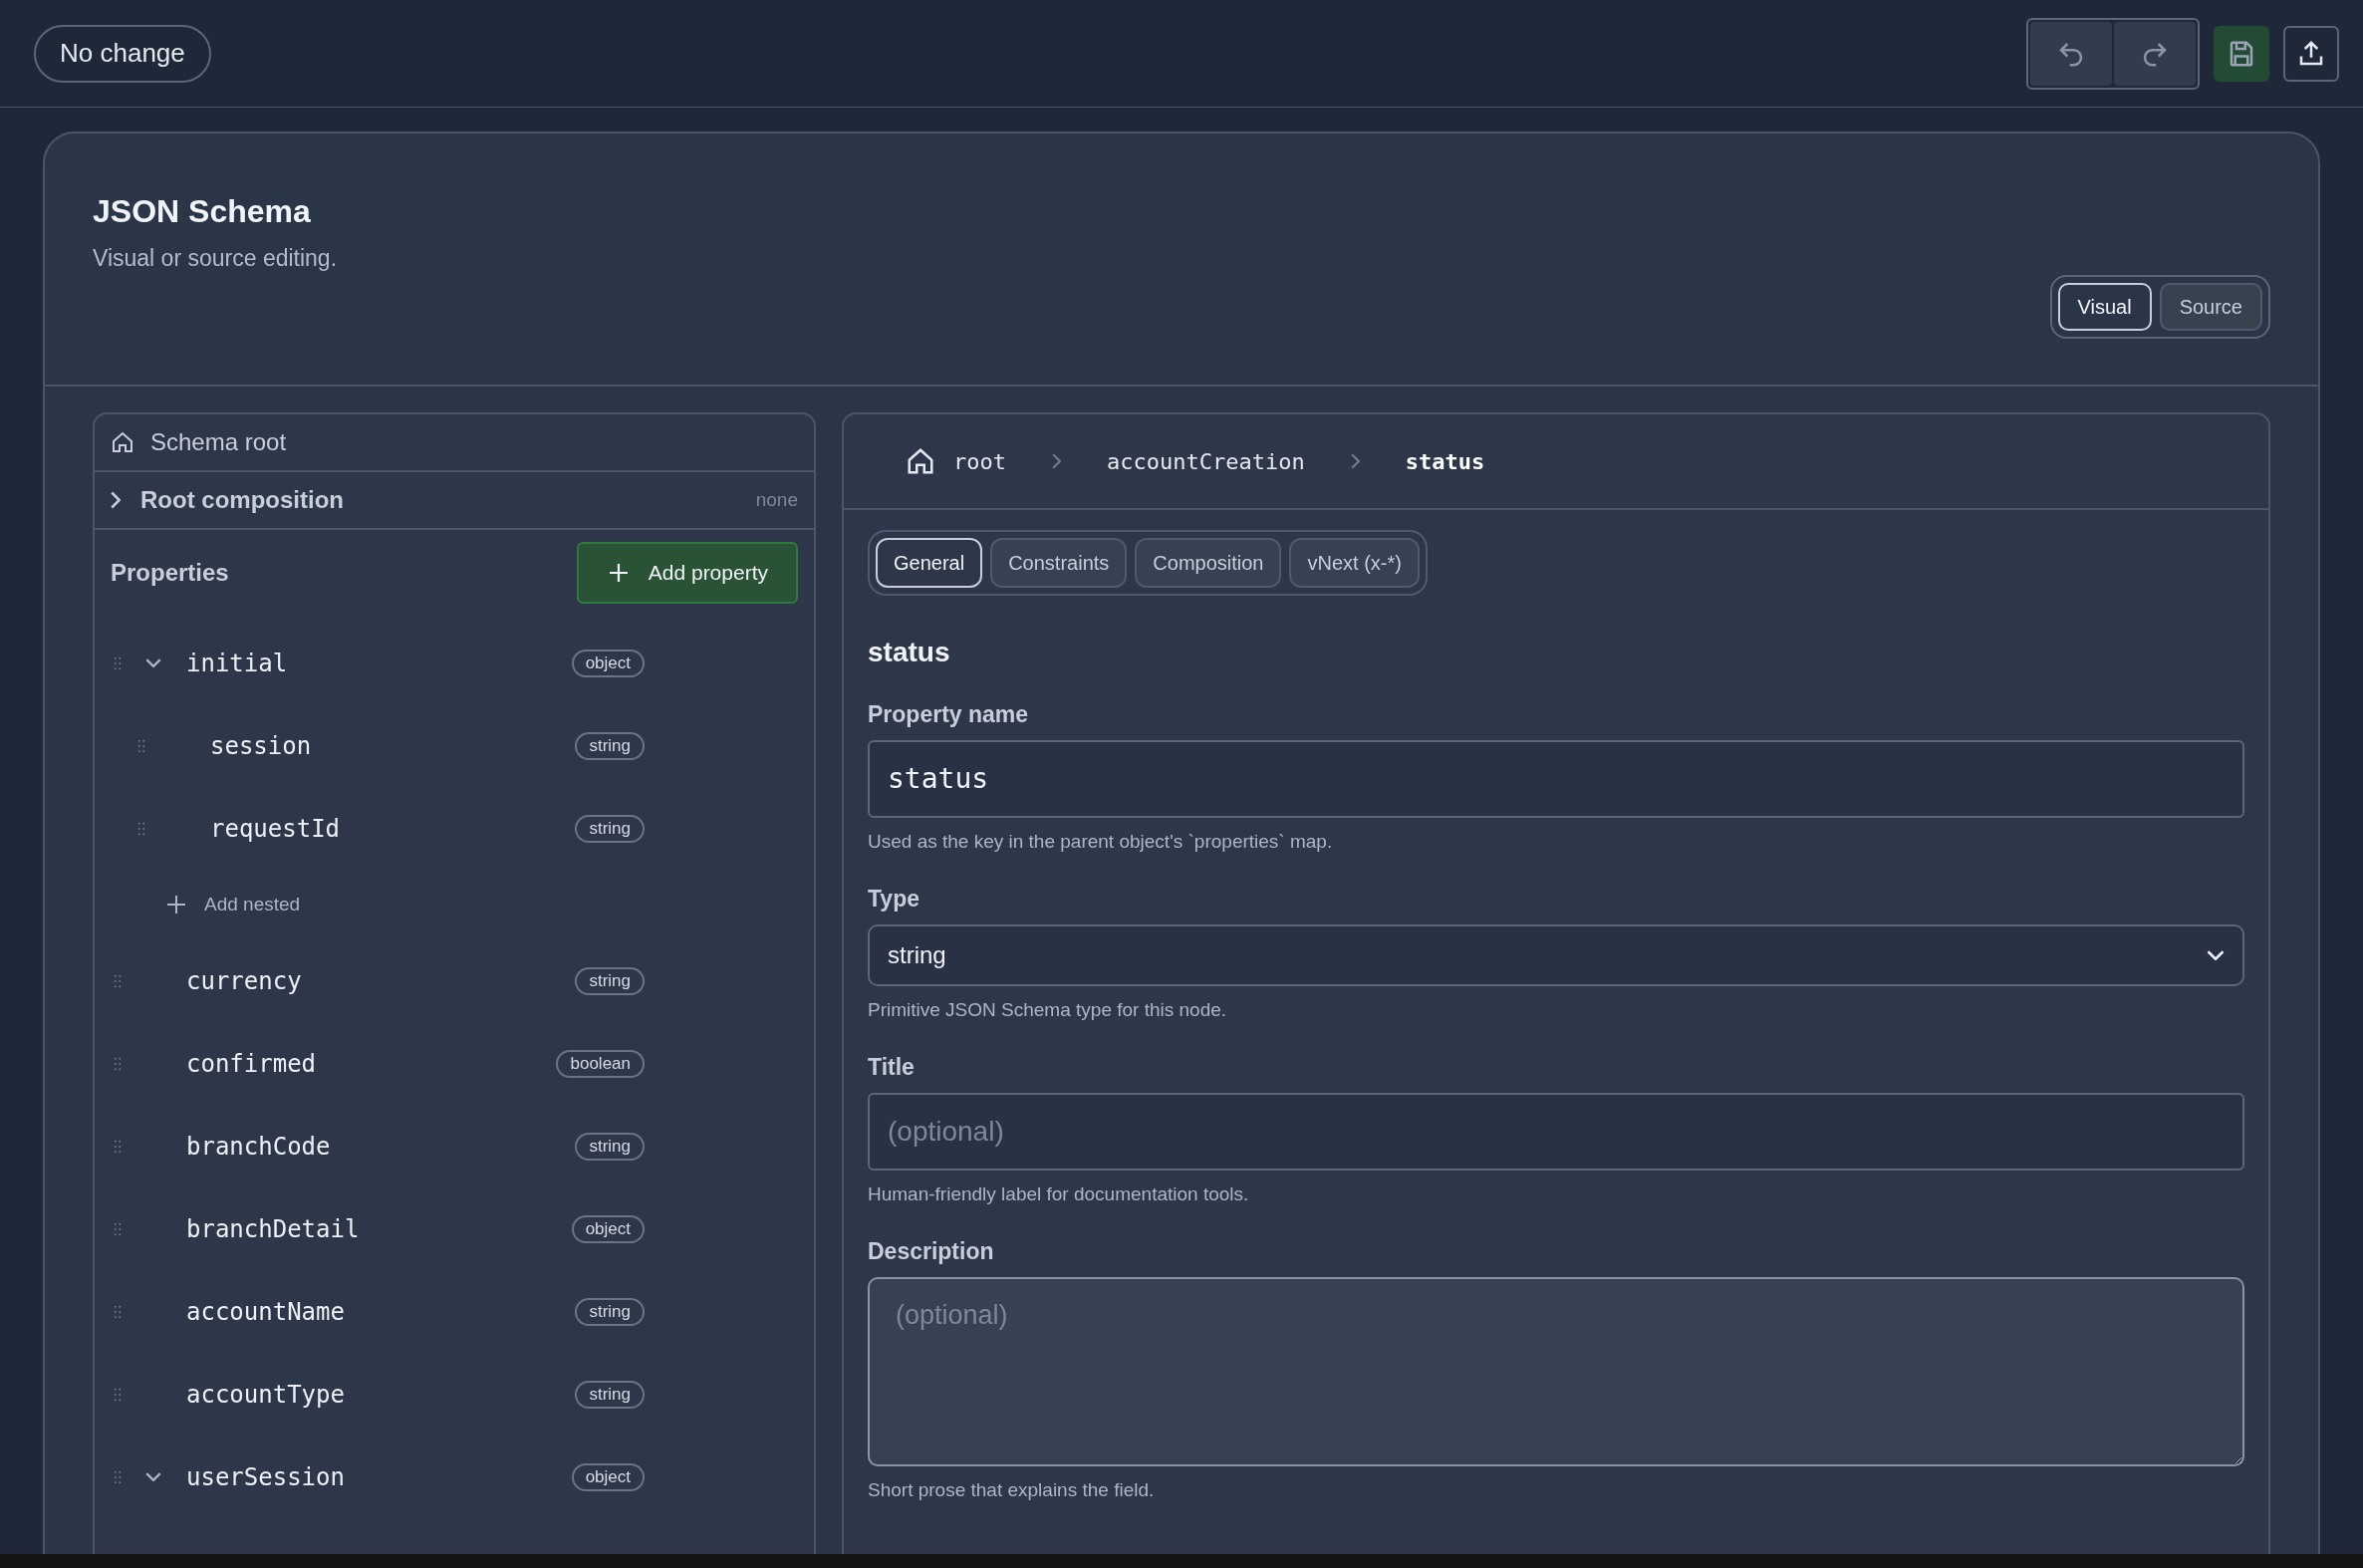  I want to click on property-name: accountType, so click(381, 1394).